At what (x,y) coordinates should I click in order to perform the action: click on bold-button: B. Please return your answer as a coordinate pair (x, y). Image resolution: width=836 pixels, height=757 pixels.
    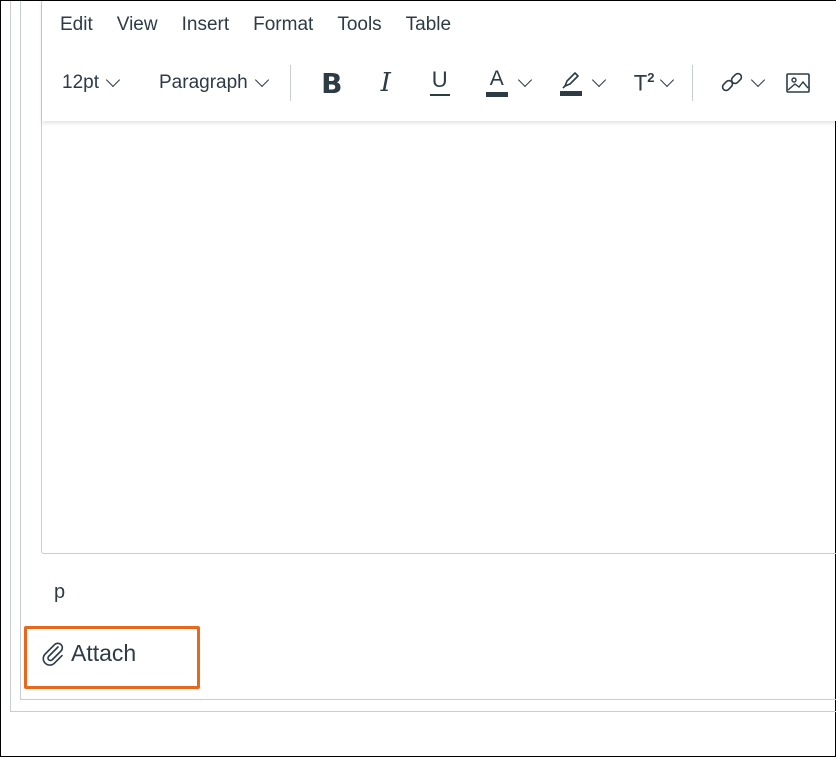
    Looking at the image, I should click on (332, 83).